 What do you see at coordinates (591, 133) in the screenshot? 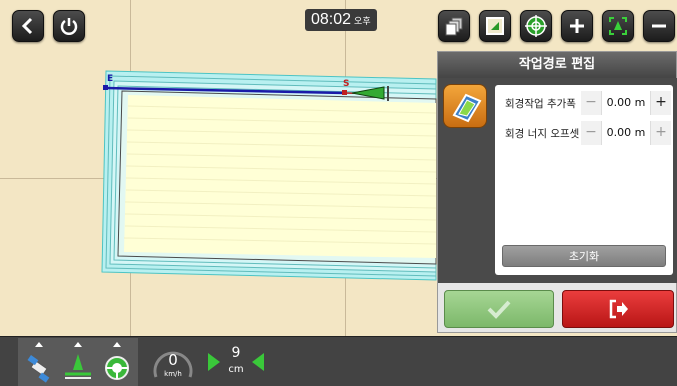
I see `headland-offset-minus-button: −` at bounding box center [591, 133].